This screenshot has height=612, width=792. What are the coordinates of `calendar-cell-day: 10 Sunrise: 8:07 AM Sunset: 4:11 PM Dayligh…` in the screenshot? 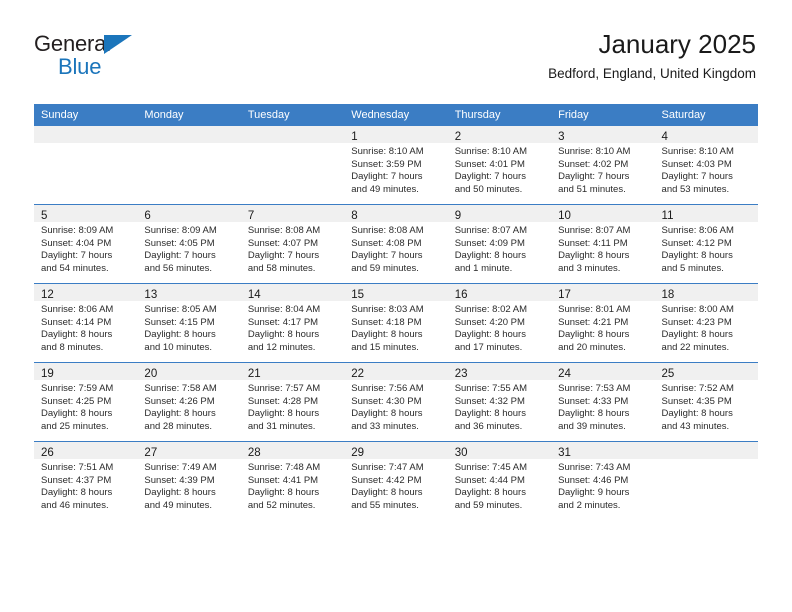 It's located at (603, 244).